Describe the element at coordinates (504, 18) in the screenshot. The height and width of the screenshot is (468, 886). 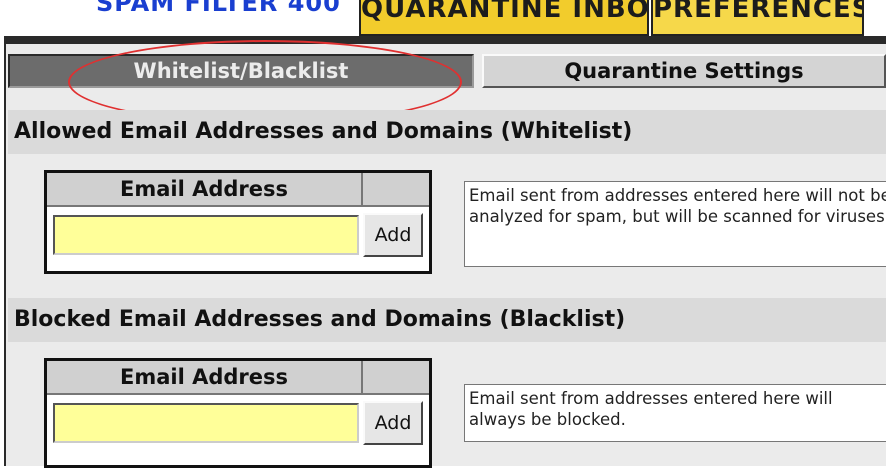
I see `tab-quarantine-inbox: QUARANTINE INBOX` at that location.